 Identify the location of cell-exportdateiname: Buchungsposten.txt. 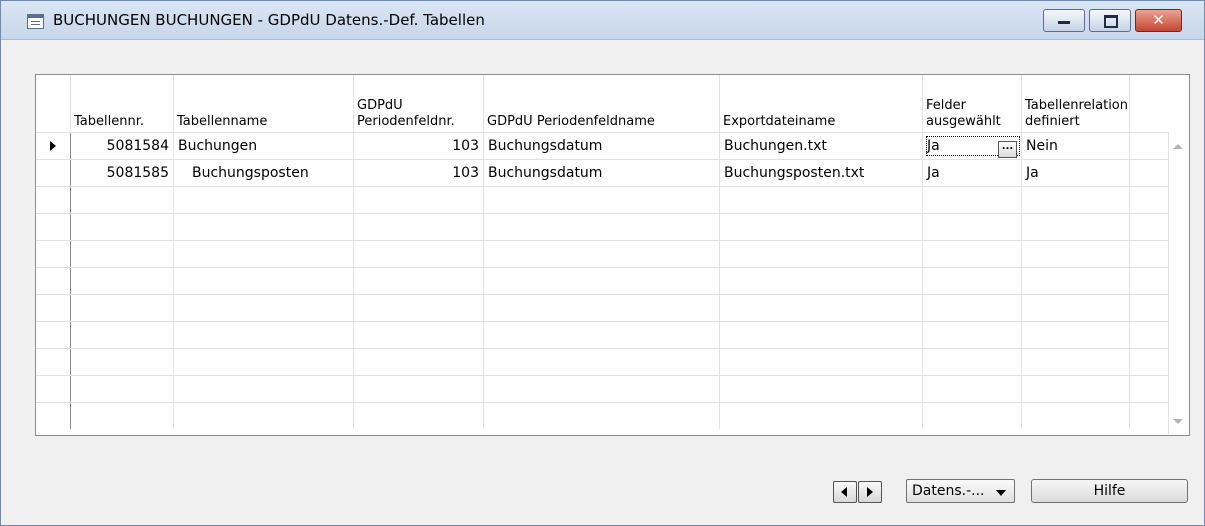
(821, 173).